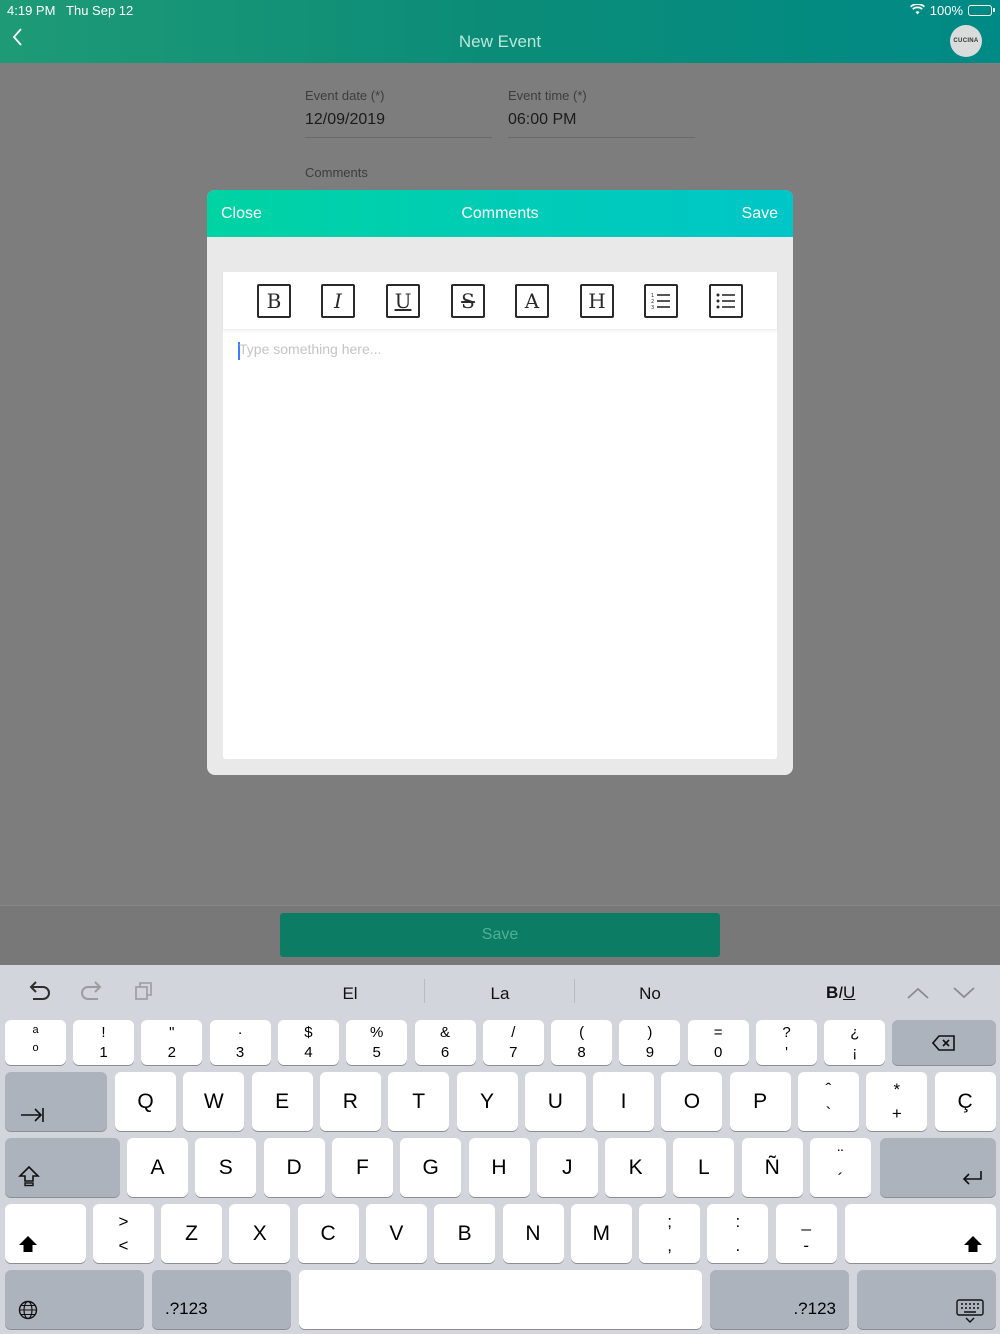 This screenshot has height=1334, width=1000. I want to click on previous-field-button, so click(918, 994).